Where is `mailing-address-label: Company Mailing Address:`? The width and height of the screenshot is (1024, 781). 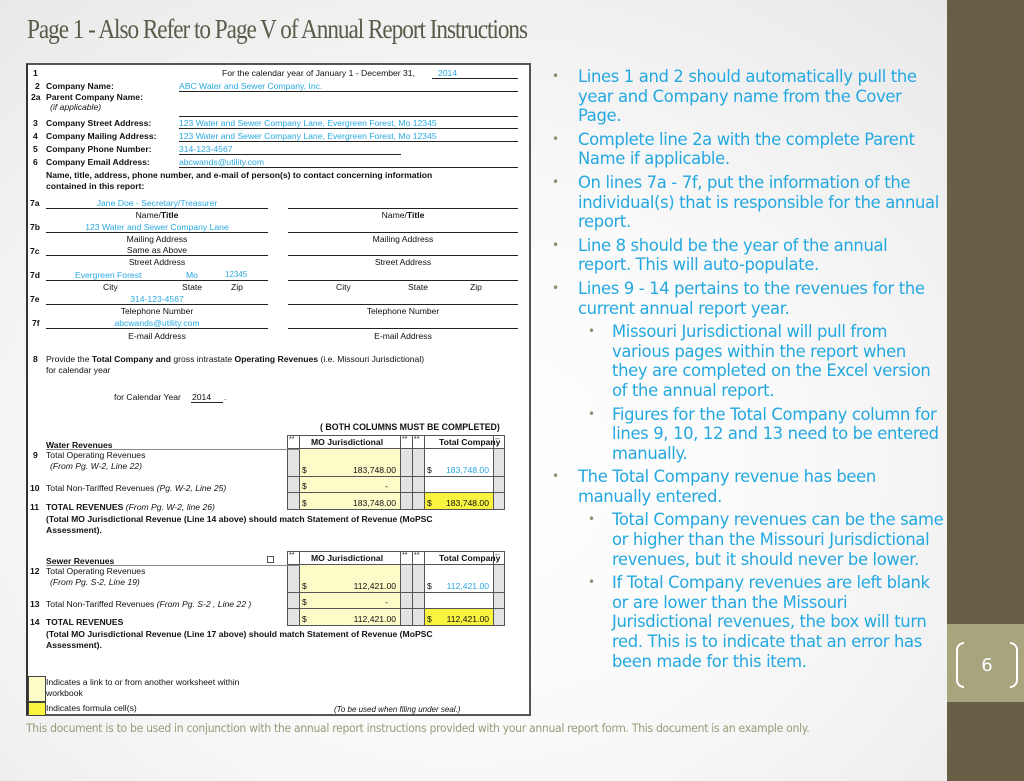
mailing-address-label: Company Mailing Address: is located at coordinates (101, 136).